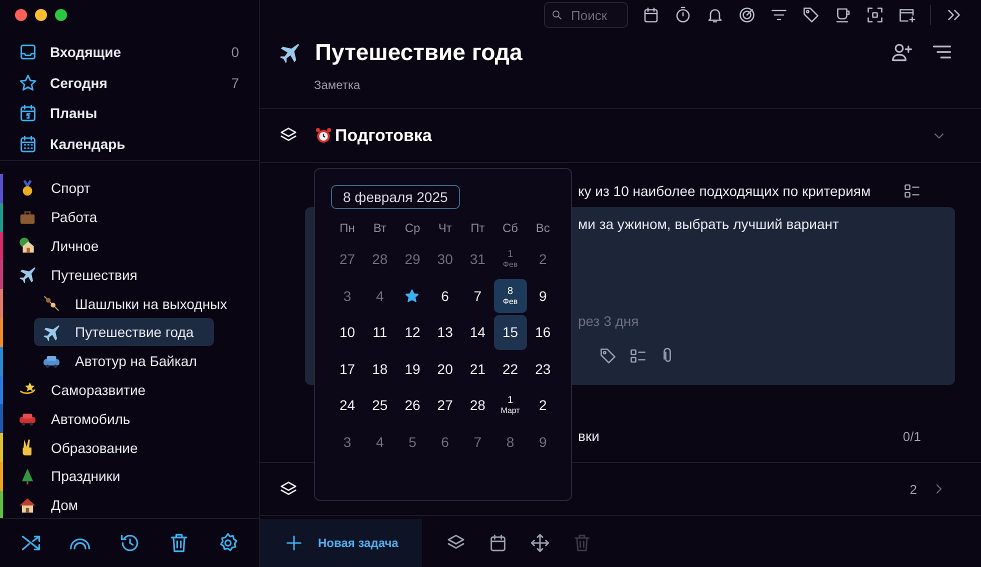 The width and height of the screenshot is (981, 567). What do you see at coordinates (341, 543) in the screenshot?
I see `new-task-button: Новая задача` at bounding box center [341, 543].